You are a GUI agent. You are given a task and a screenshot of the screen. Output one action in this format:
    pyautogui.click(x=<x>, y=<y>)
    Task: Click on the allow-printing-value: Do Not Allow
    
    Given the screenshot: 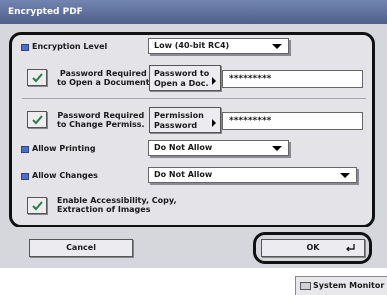 What is the action you would take?
    pyautogui.click(x=183, y=147)
    